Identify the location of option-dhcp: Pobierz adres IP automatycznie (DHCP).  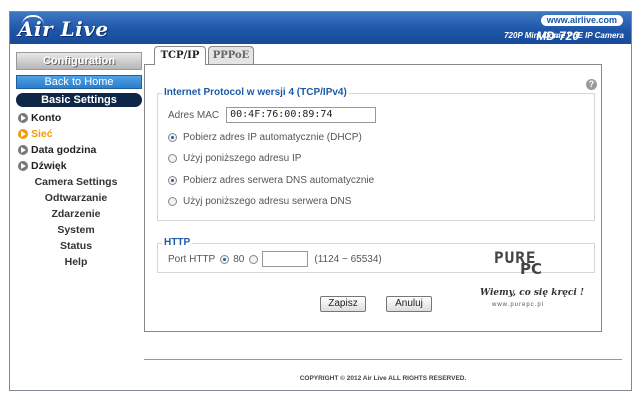
(265, 137).